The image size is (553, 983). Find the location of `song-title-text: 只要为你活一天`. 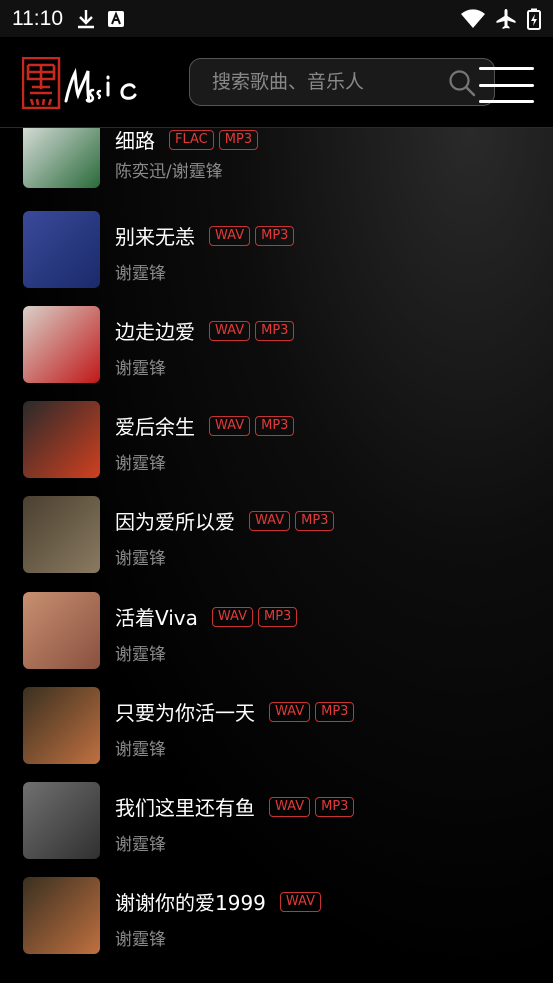

song-title-text: 只要为你活一天 is located at coordinates (185, 713).